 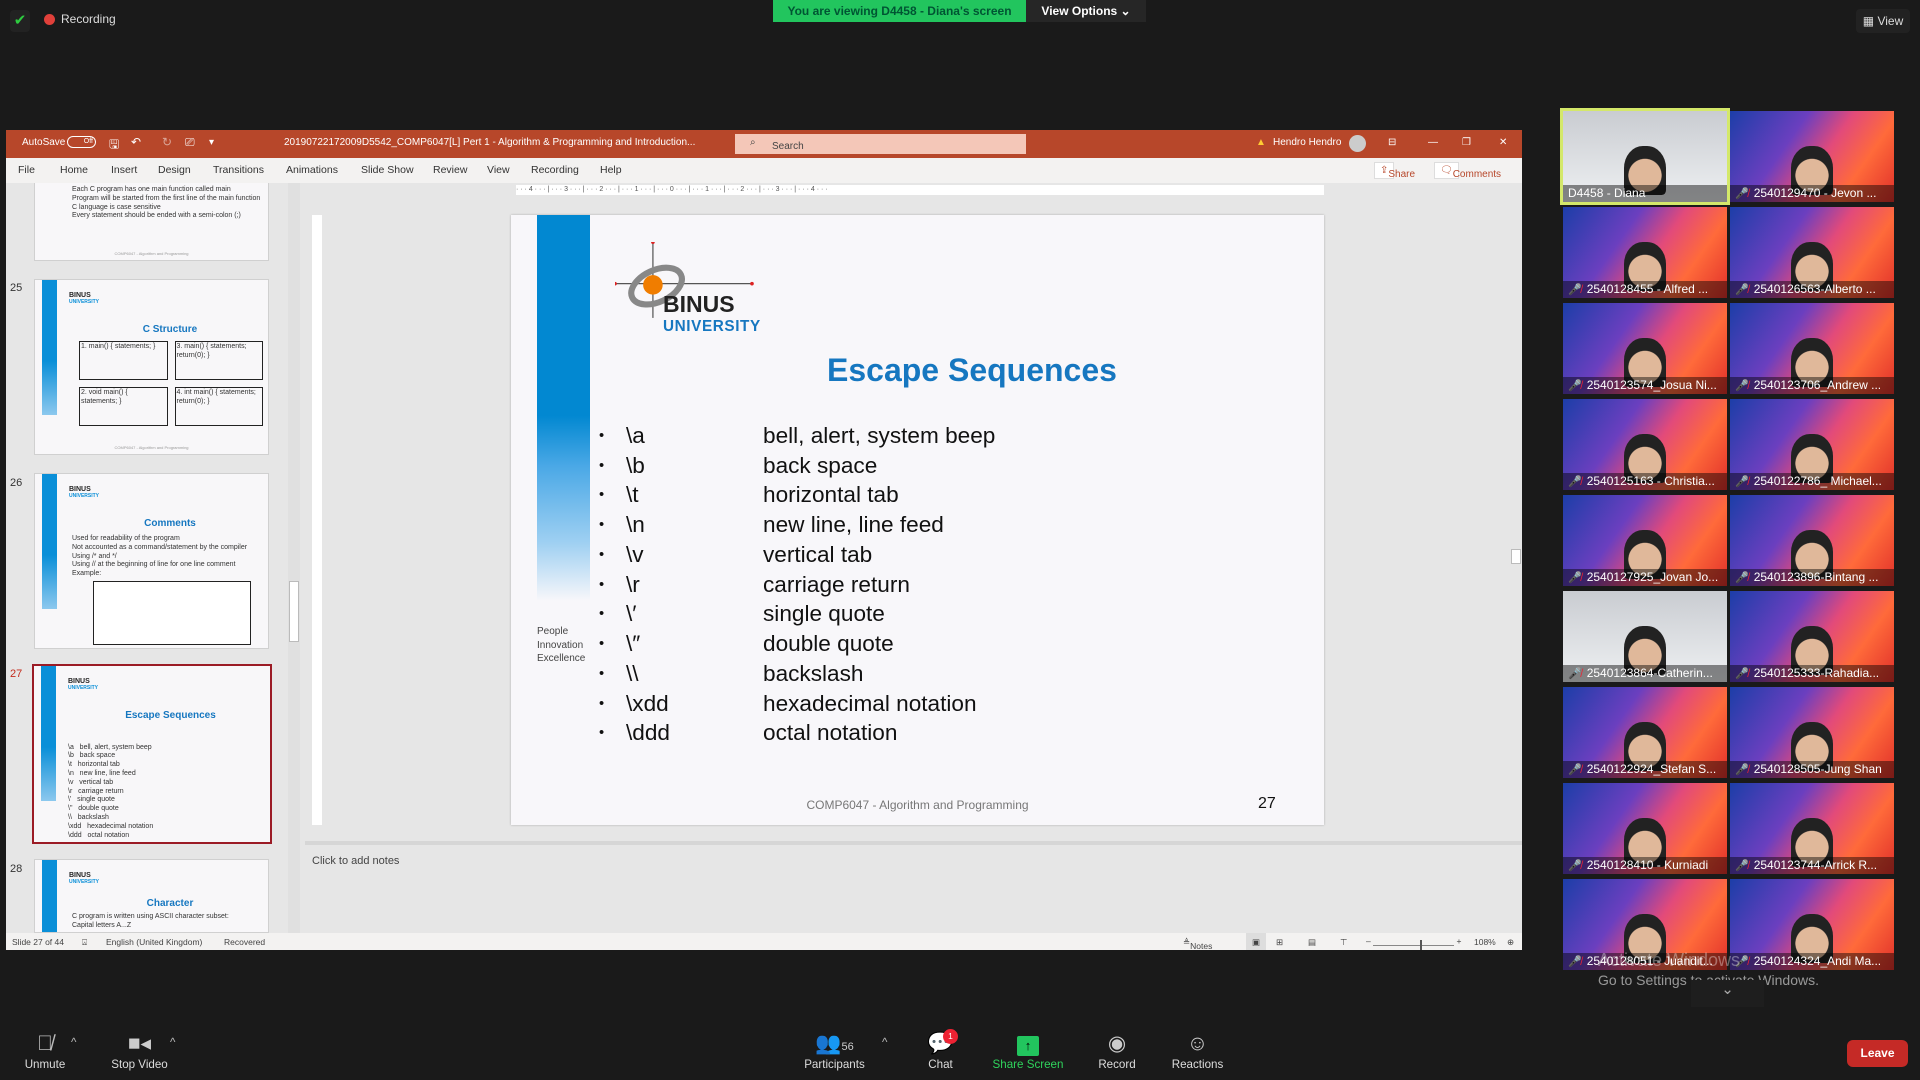 What do you see at coordinates (1883, 21) in the screenshot?
I see `view-layout-button: ▦ View` at bounding box center [1883, 21].